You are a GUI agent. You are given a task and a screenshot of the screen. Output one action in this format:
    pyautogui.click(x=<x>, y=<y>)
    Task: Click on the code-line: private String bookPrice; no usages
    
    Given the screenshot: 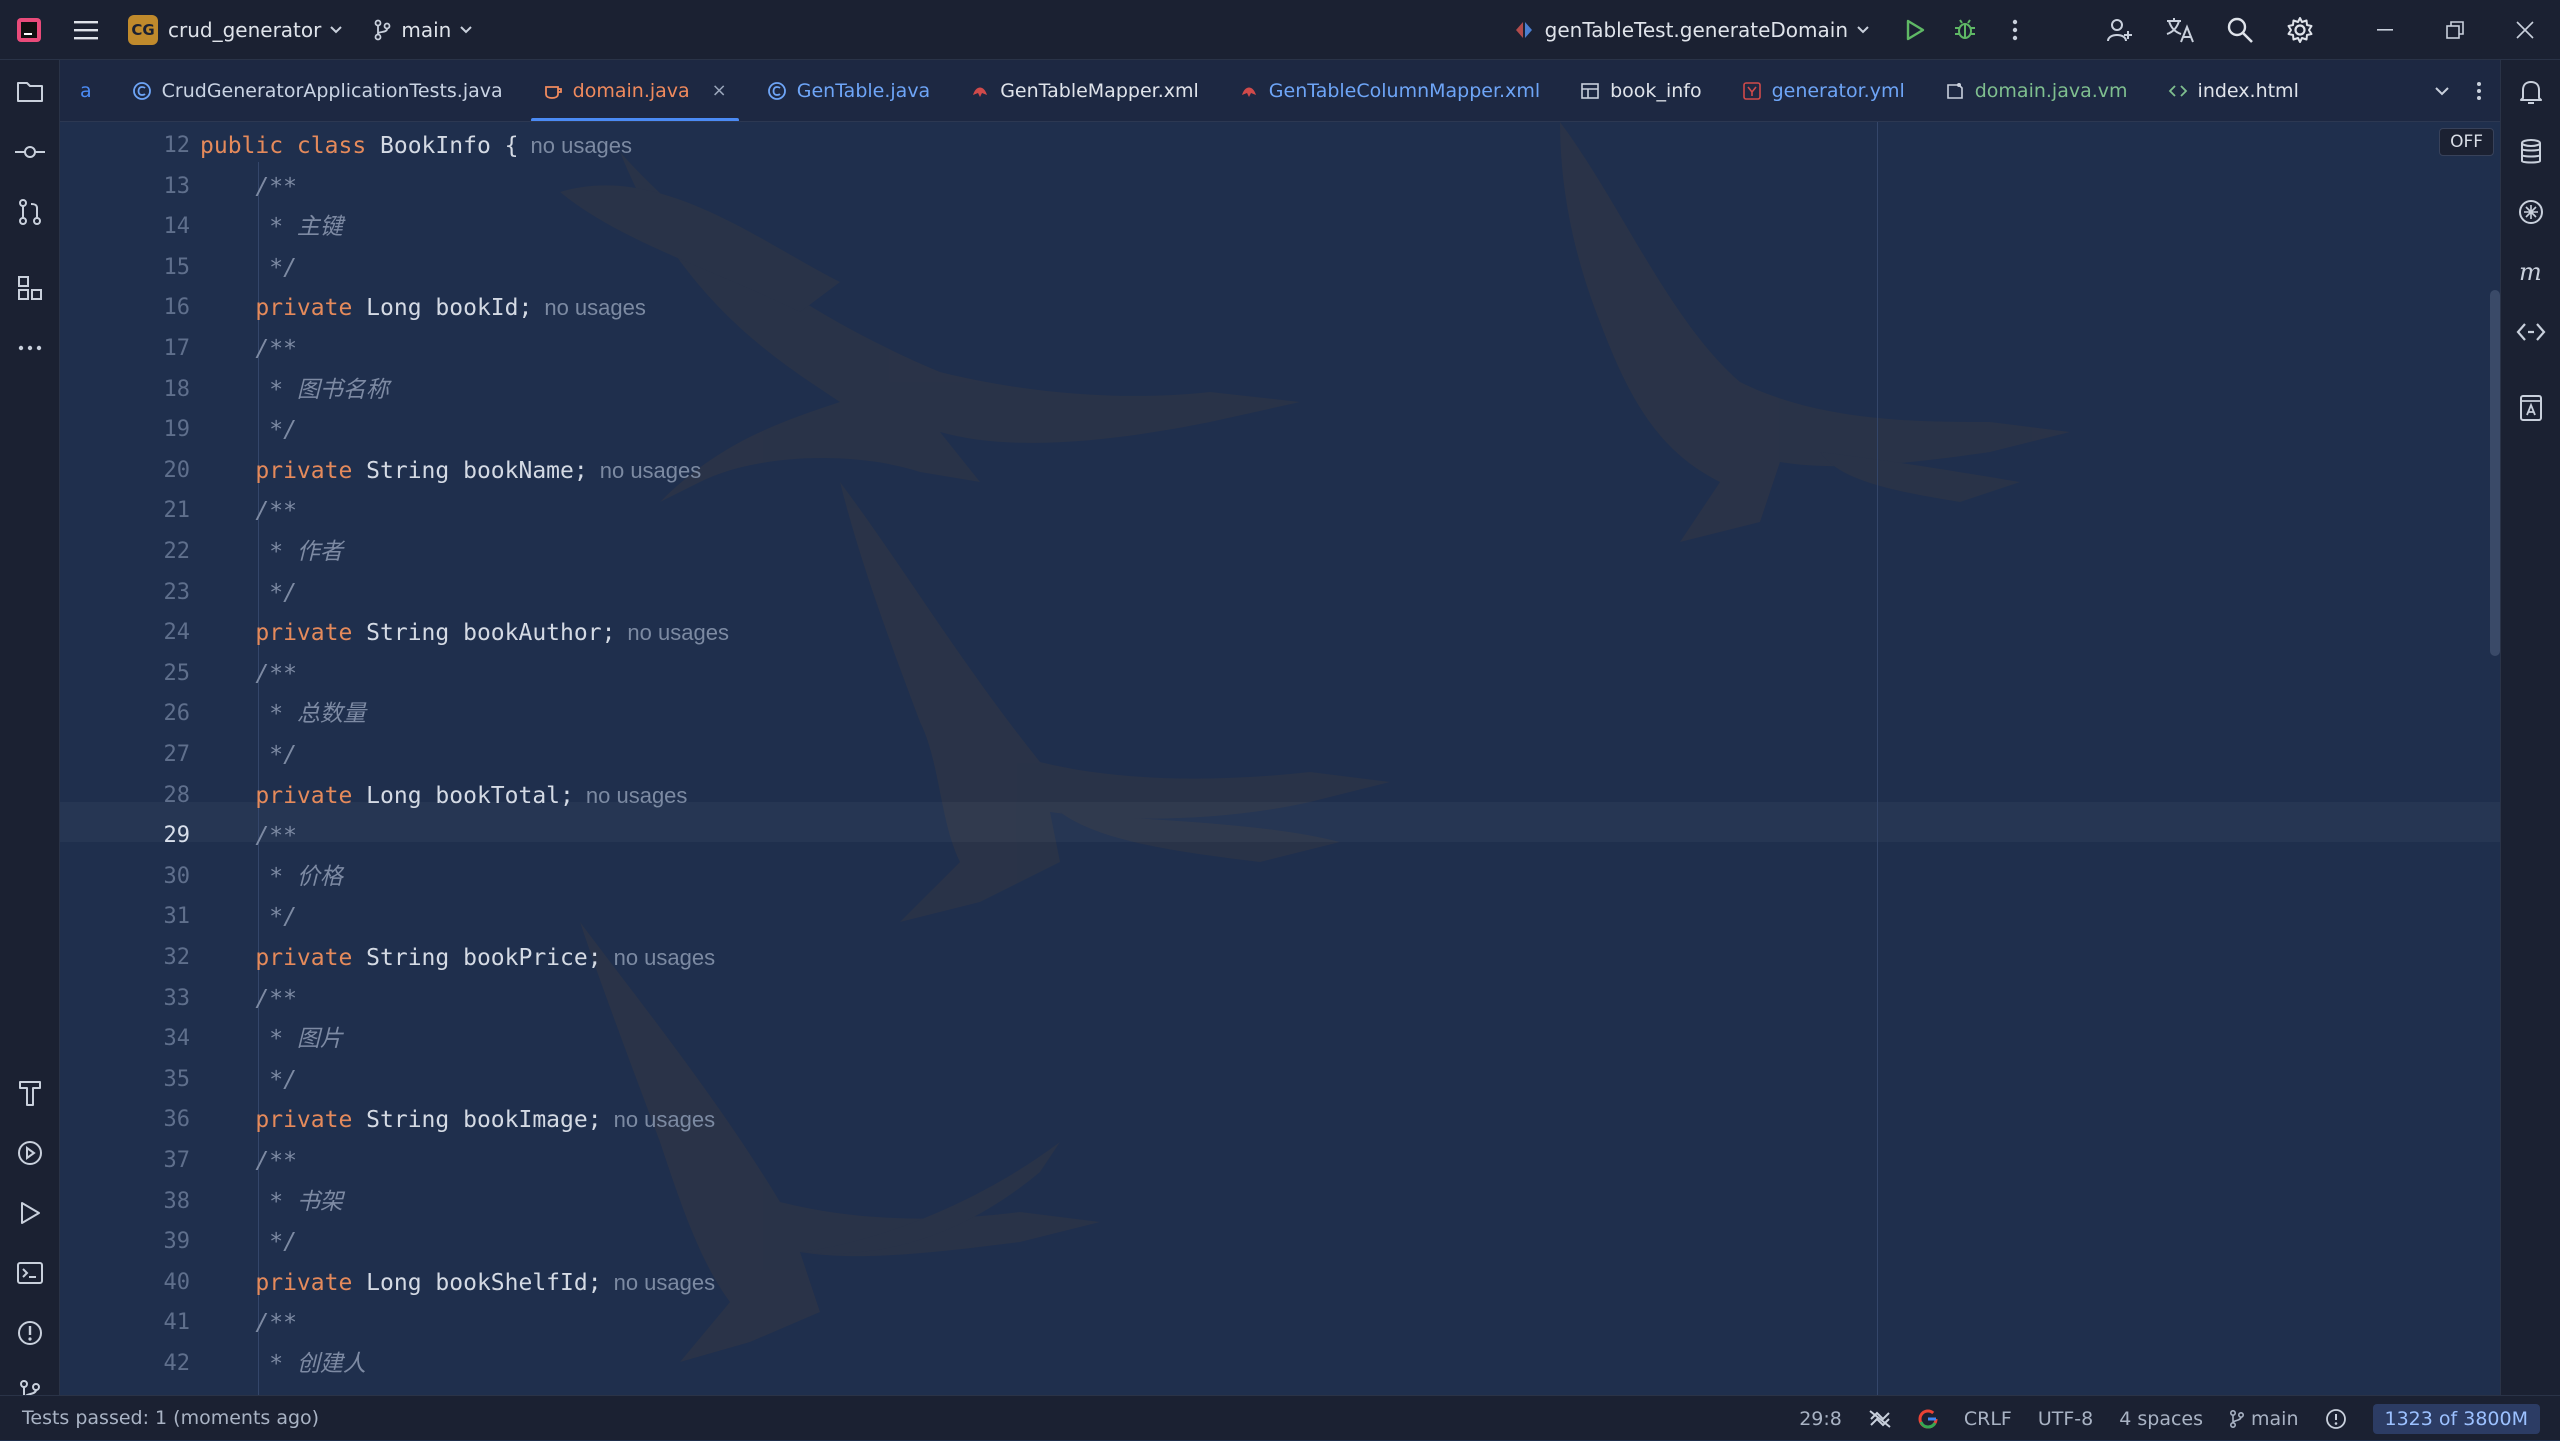 What is the action you would take?
    pyautogui.click(x=457, y=958)
    